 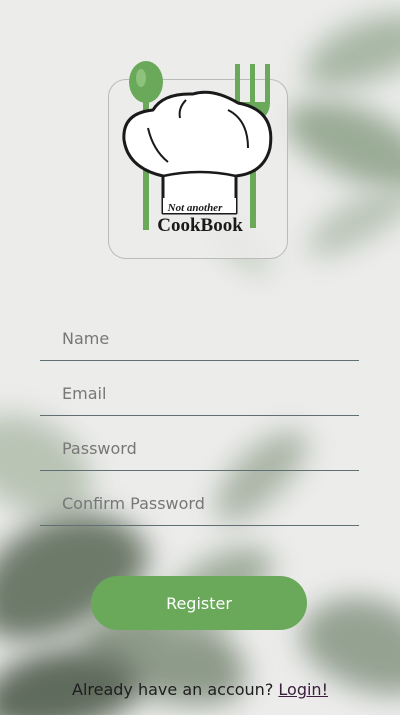 I want to click on register-button: Register, so click(x=199, y=603).